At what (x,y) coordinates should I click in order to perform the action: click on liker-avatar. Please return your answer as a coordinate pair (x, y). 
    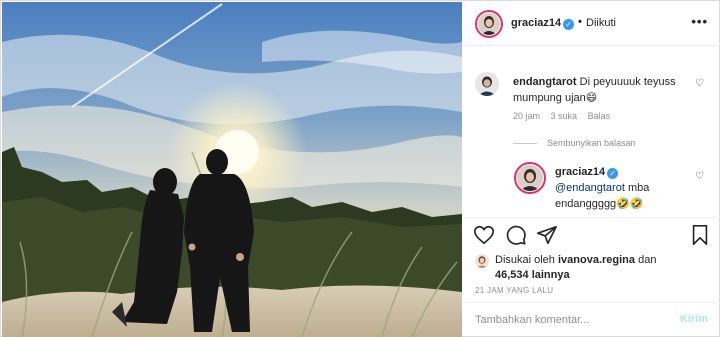
    Looking at the image, I should click on (482, 261).